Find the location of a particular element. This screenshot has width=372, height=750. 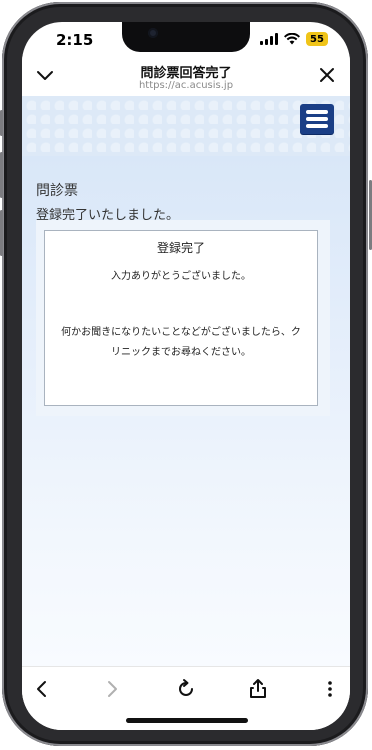

status-time: 2:15 is located at coordinates (75, 40).